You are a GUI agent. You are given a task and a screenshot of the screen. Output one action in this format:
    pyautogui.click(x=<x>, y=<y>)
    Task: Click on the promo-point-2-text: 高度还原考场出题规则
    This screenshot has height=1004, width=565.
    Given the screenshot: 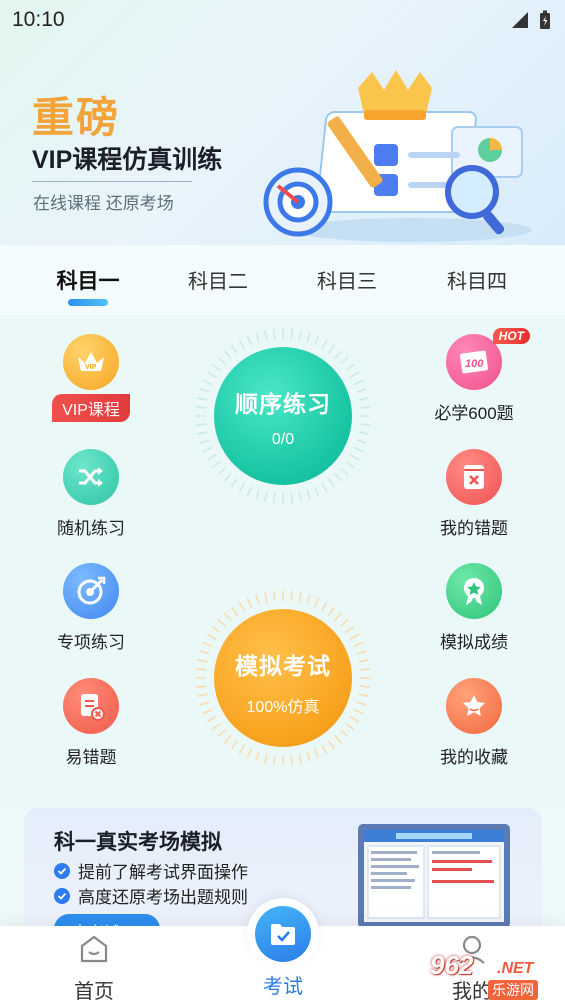 What is the action you would take?
    pyautogui.click(x=163, y=897)
    